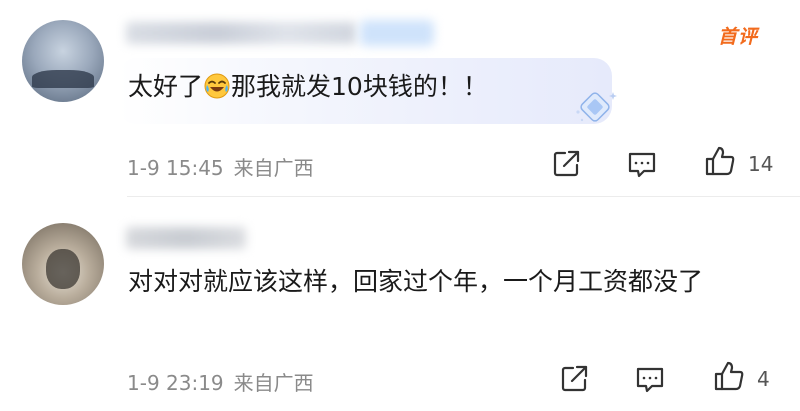 This screenshot has height=411, width=800. Describe the element at coordinates (217, 86) in the screenshot. I see `laughing-crying-emoji-icon` at that location.